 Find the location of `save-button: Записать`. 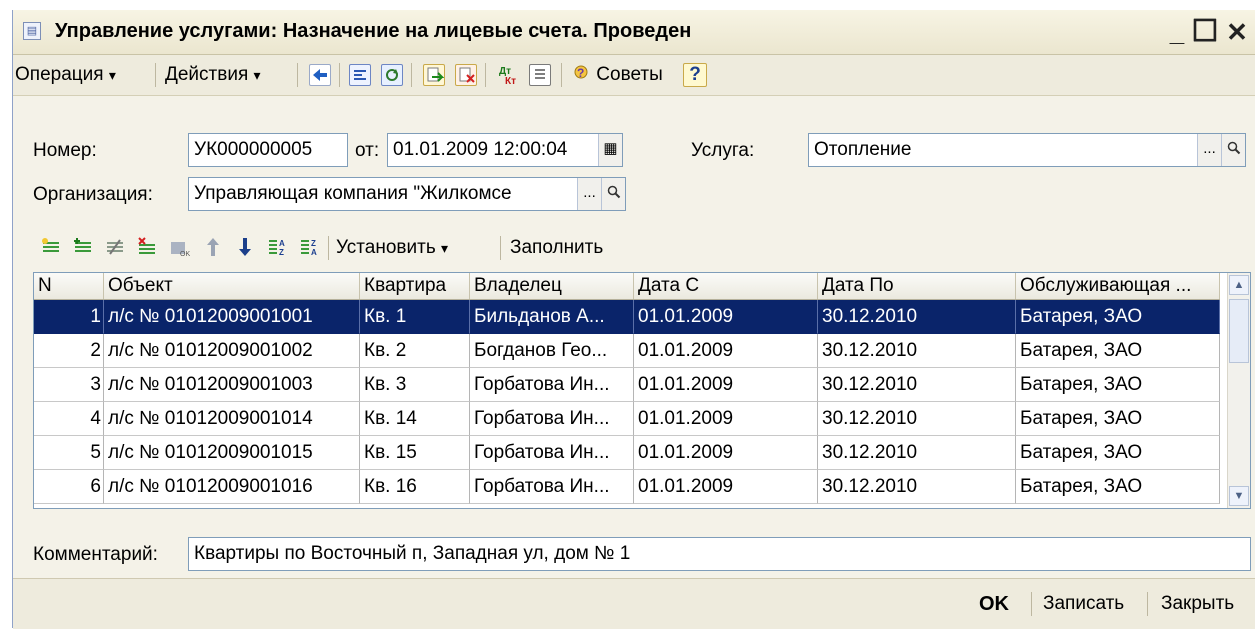

save-button: Записать is located at coordinates (1083, 604).